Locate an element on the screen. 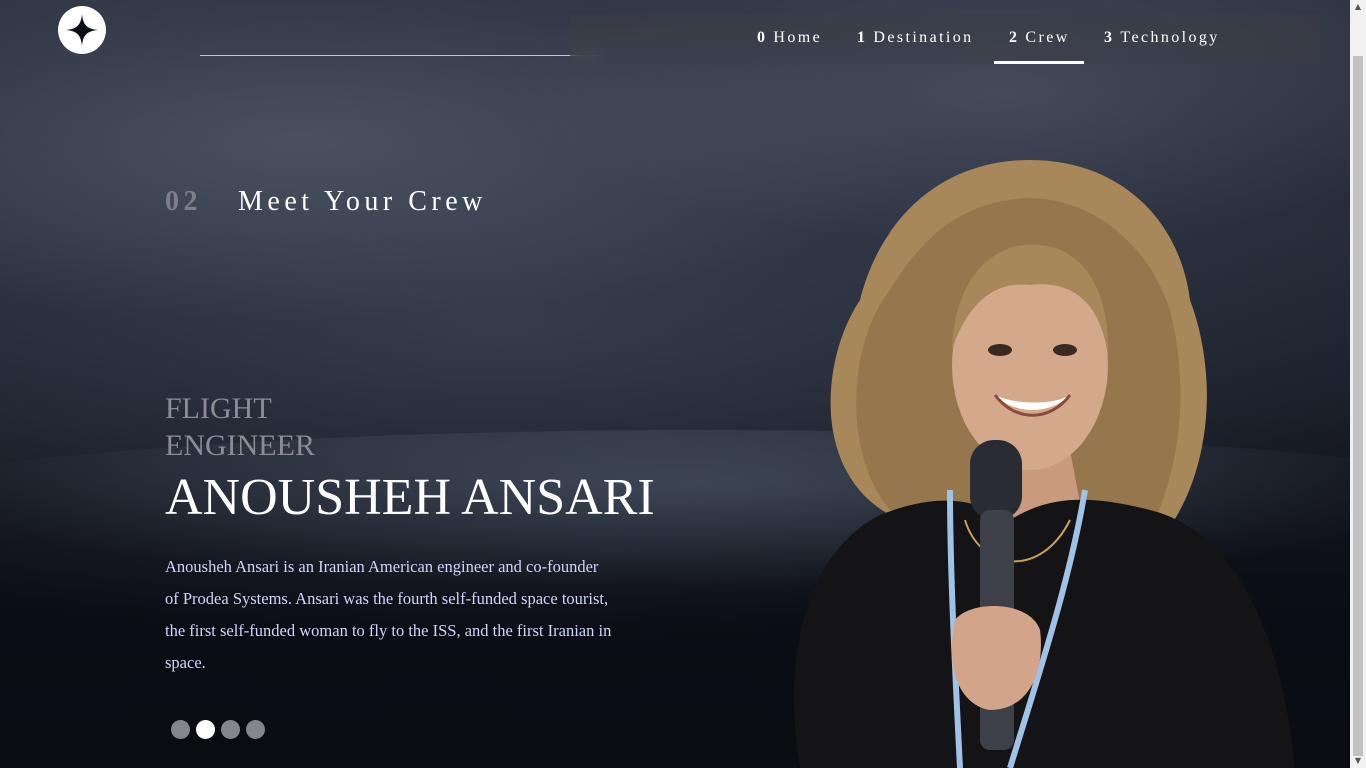  logo is located at coordinates (82, 30).